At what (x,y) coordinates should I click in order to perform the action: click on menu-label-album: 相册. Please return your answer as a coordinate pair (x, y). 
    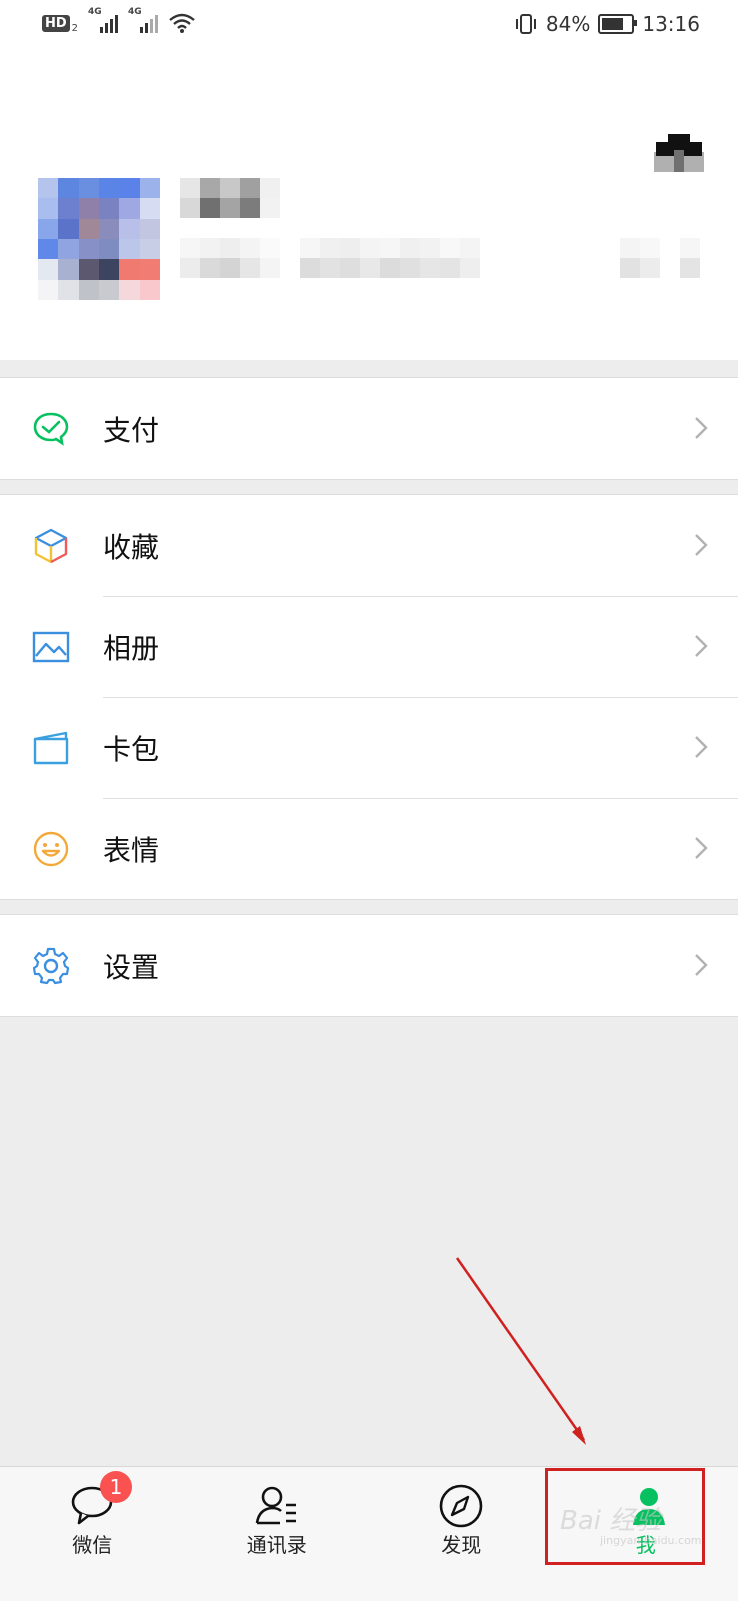
    Looking at the image, I should click on (131, 647).